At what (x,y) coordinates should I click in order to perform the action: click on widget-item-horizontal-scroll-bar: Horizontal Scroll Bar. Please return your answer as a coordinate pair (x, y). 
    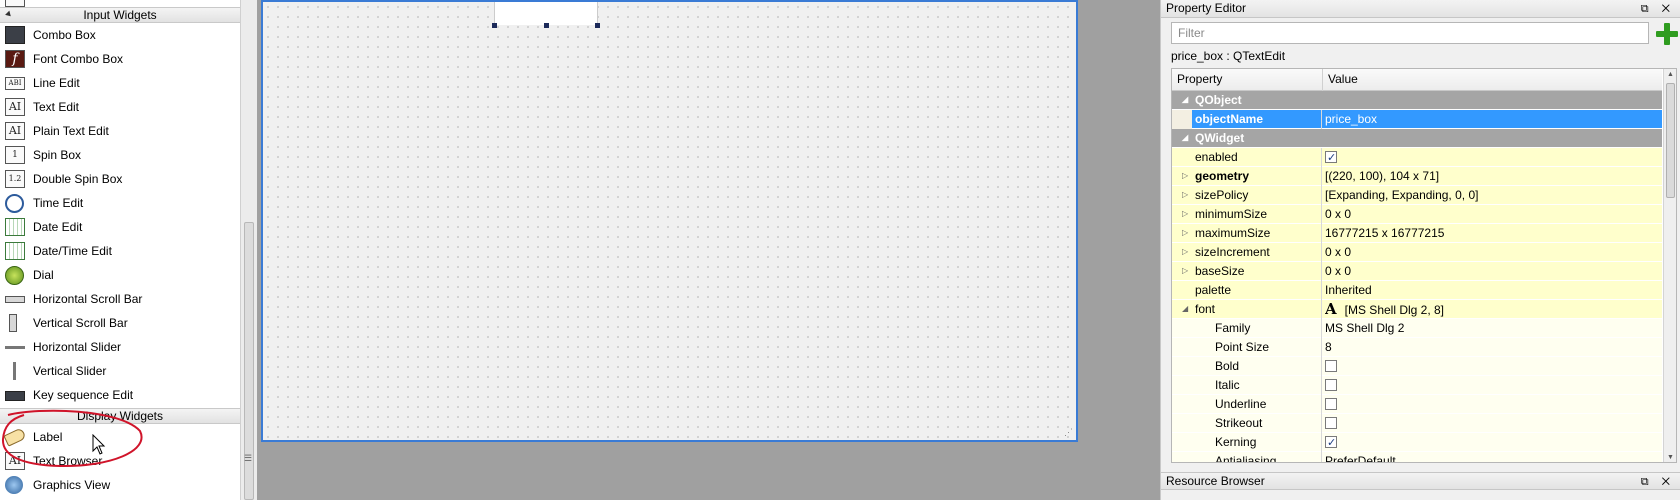
    Looking at the image, I should click on (120, 299).